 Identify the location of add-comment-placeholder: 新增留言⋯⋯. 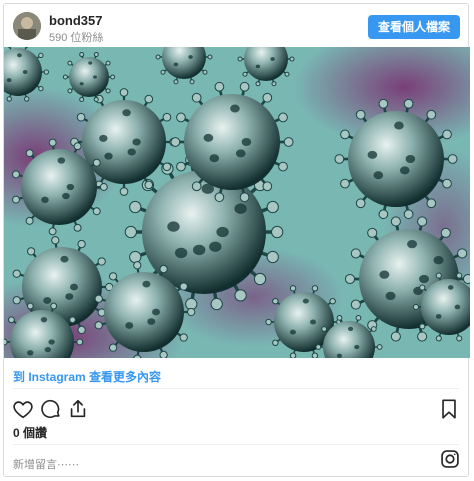
(46, 464).